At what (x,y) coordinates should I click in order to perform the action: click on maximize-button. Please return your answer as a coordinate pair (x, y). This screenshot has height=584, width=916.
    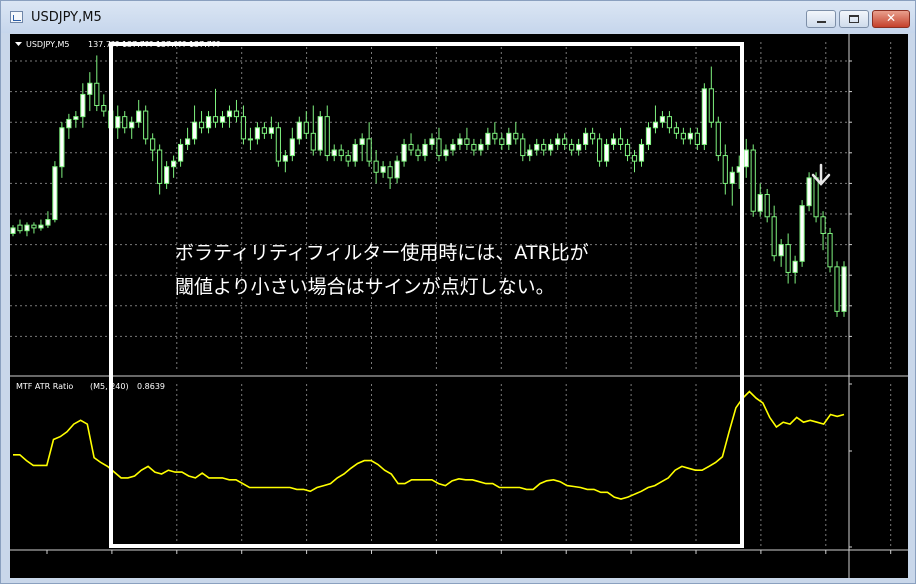
    Looking at the image, I should click on (854, 19).